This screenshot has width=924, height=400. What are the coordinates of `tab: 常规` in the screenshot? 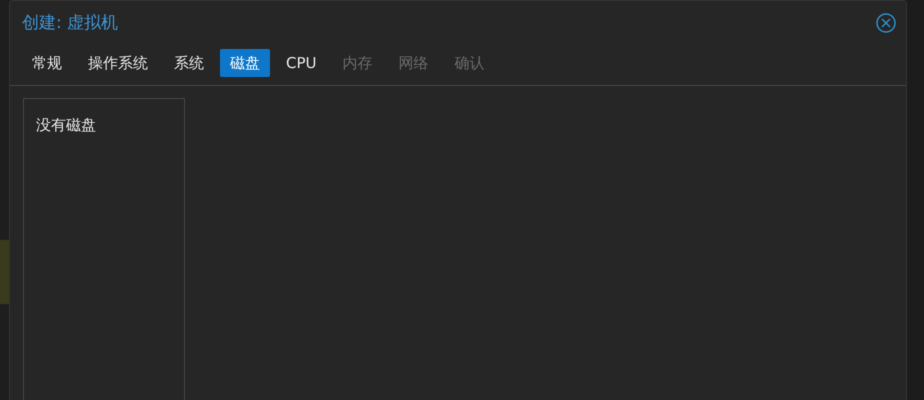 It's located at (47, 63).